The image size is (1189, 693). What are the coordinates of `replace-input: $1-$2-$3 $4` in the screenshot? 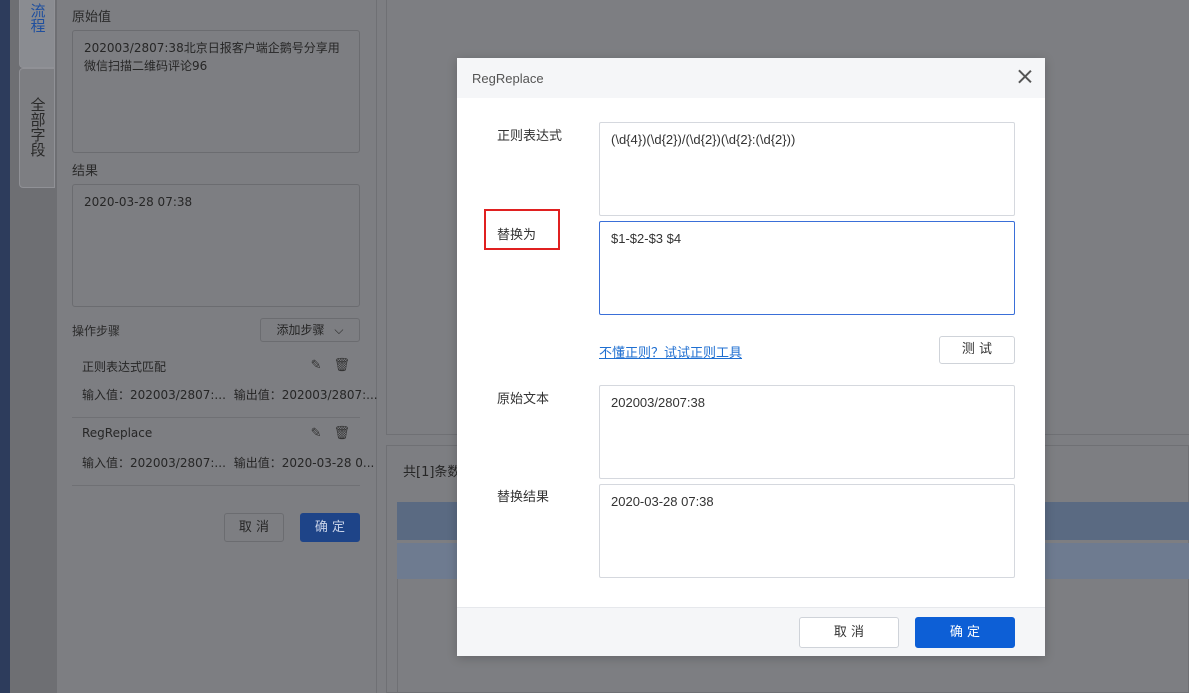 It's located at (807, 268).